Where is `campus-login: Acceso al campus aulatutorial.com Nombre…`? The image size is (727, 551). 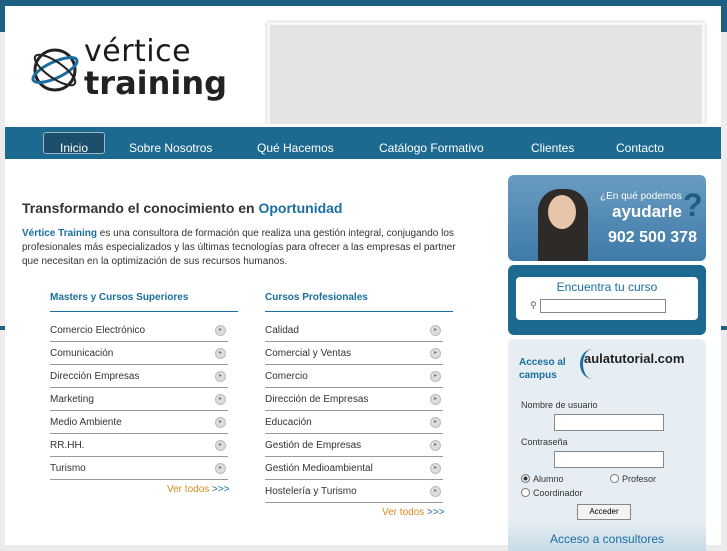 campus-login: Acceso al campus aulatutorial.com Nombre… is located at coordinates (607, 433).